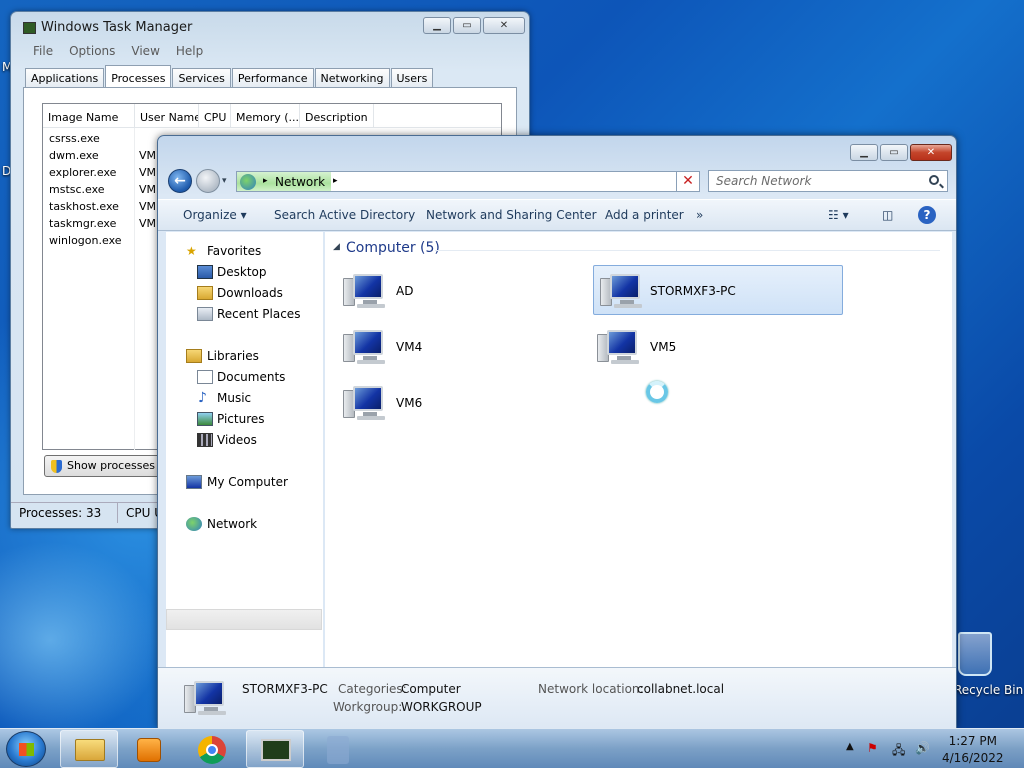 The height and width of the screenshot is (768, 1024). What do you see at coordinates (393, 248) in the screenshot?
I see `group-header: Computer (5)` at bounding box center [393, 248].